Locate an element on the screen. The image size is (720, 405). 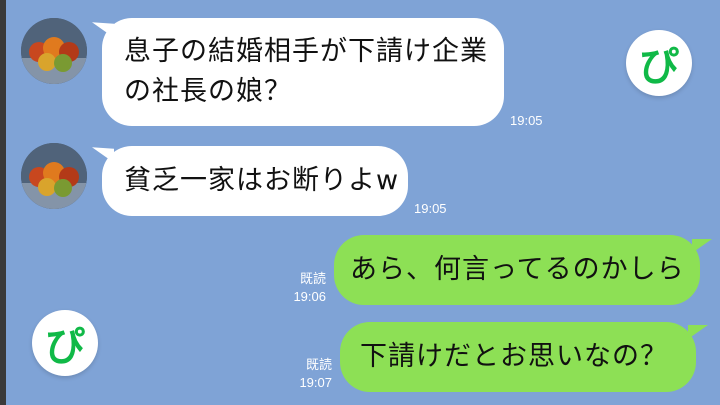
message-time: 19:06 is located at coordinates (309, 296).